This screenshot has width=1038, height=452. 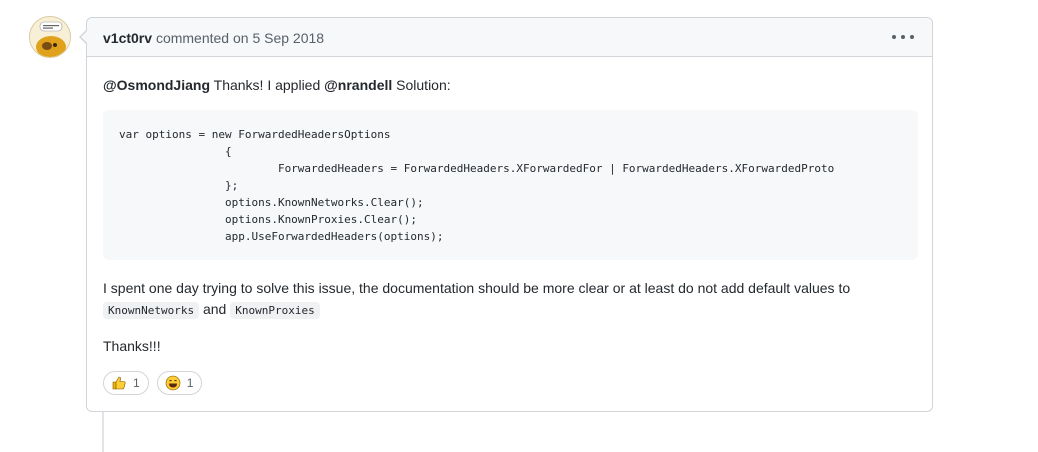 What do you see at coordinates (103, 432) in the screenshot?
I see `timeline-line` at bounding box center [103, 432].